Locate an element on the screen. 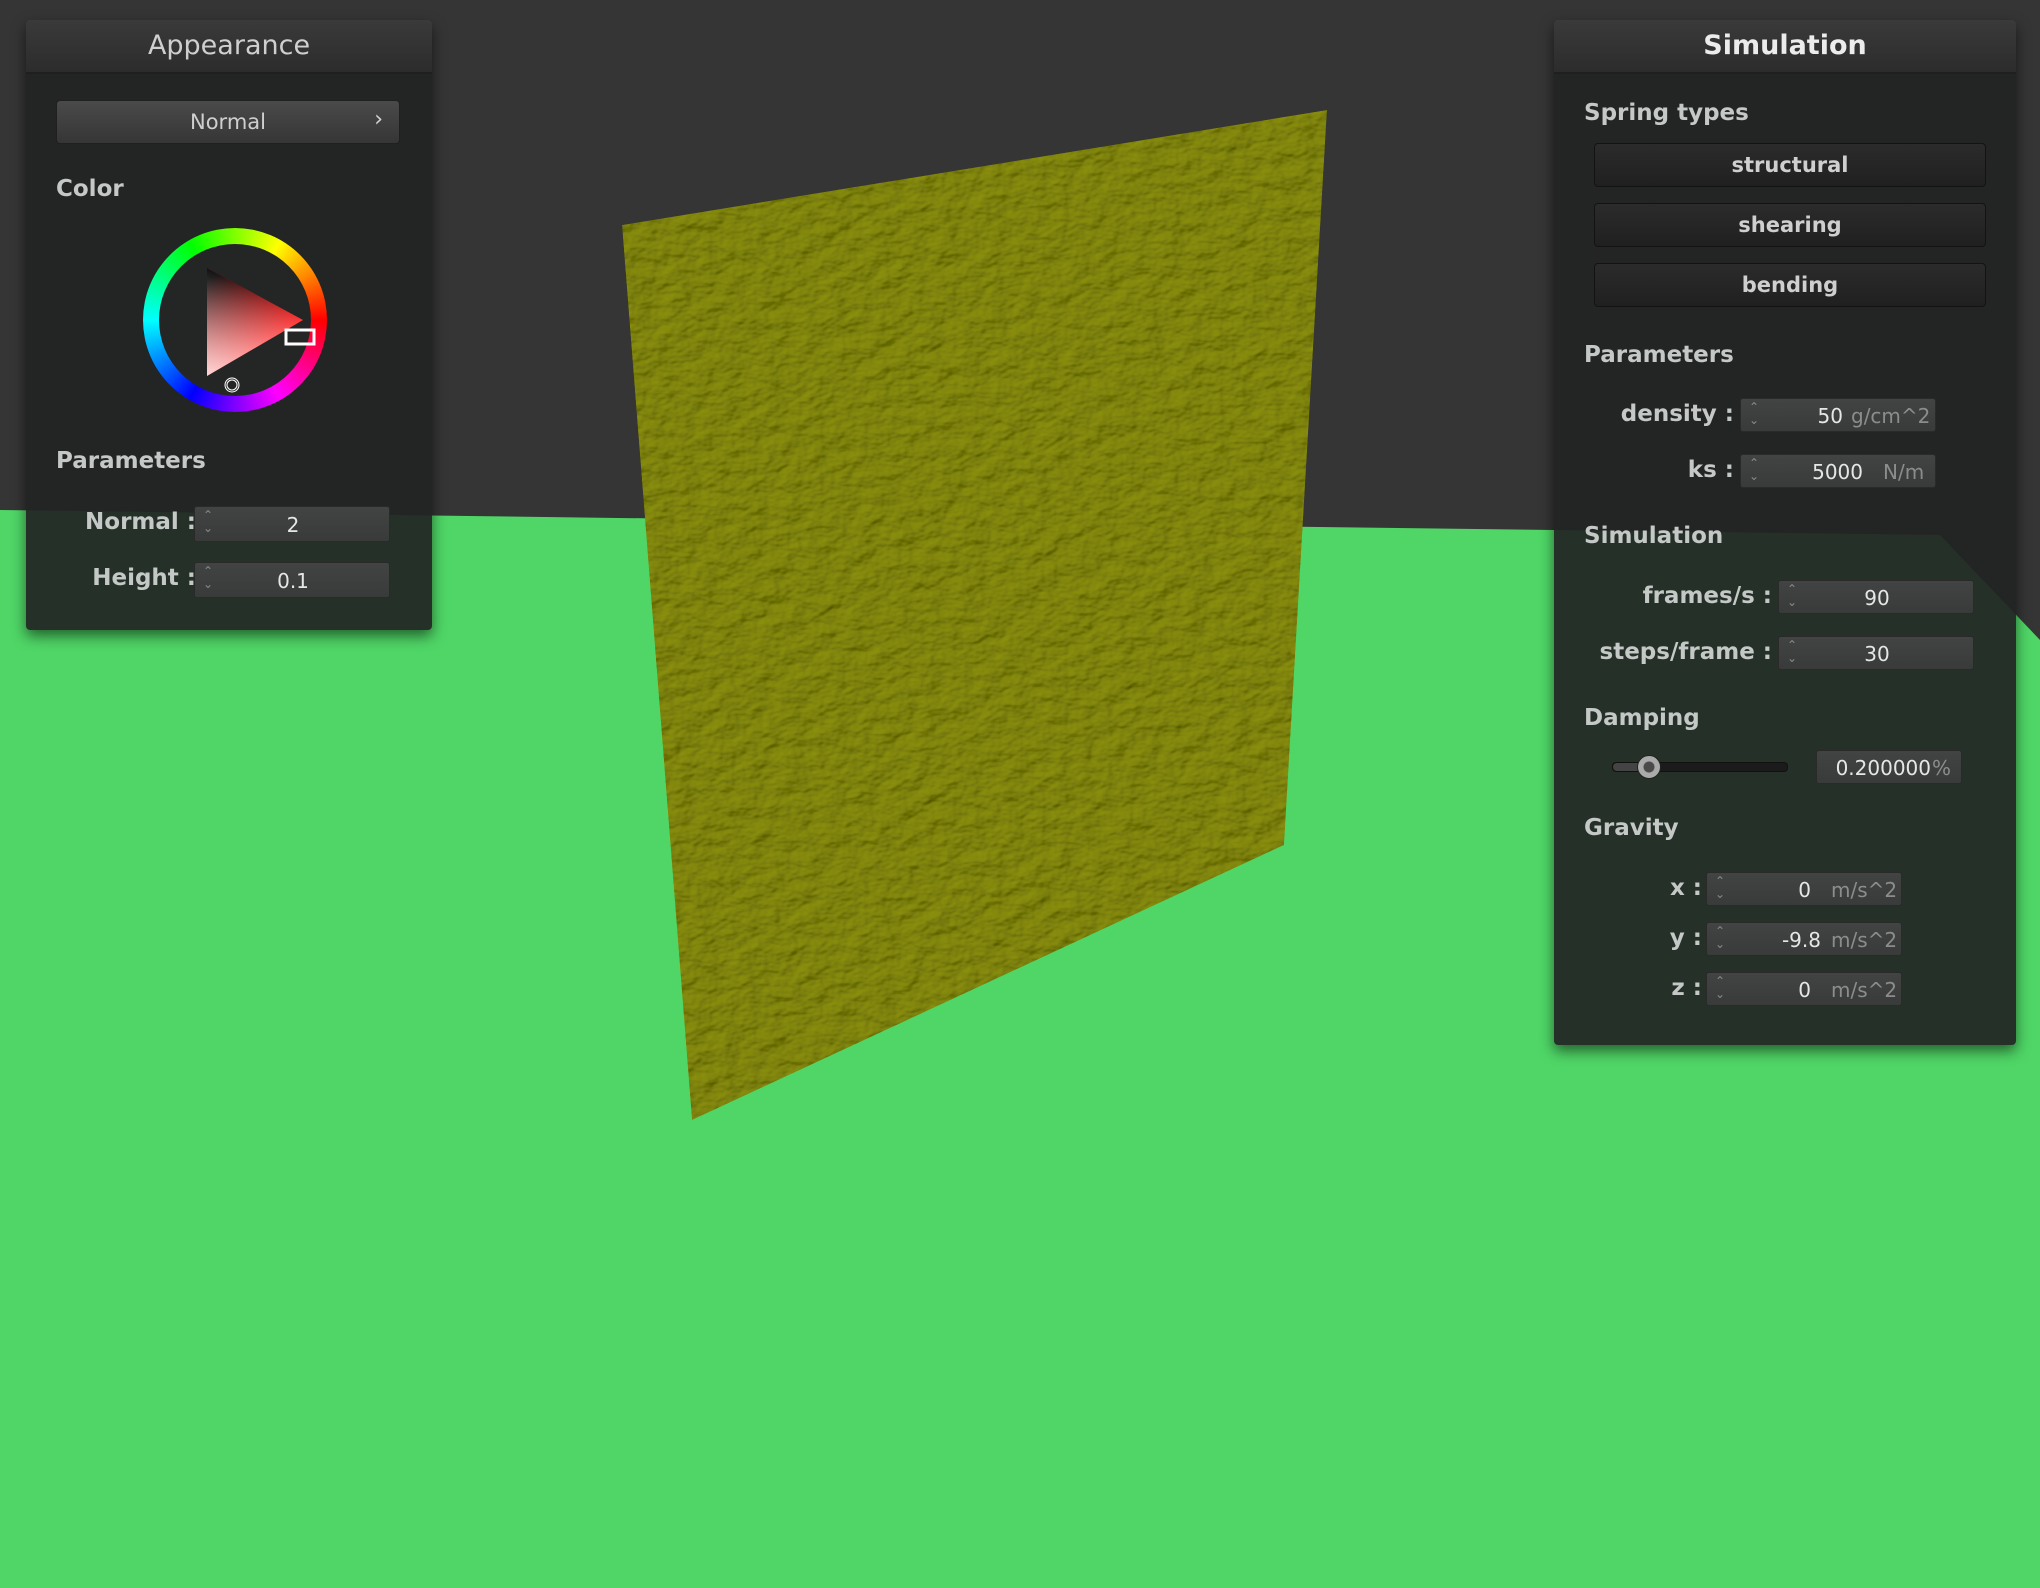  ks-unit: N/m is located at coordinates (1904, 472).